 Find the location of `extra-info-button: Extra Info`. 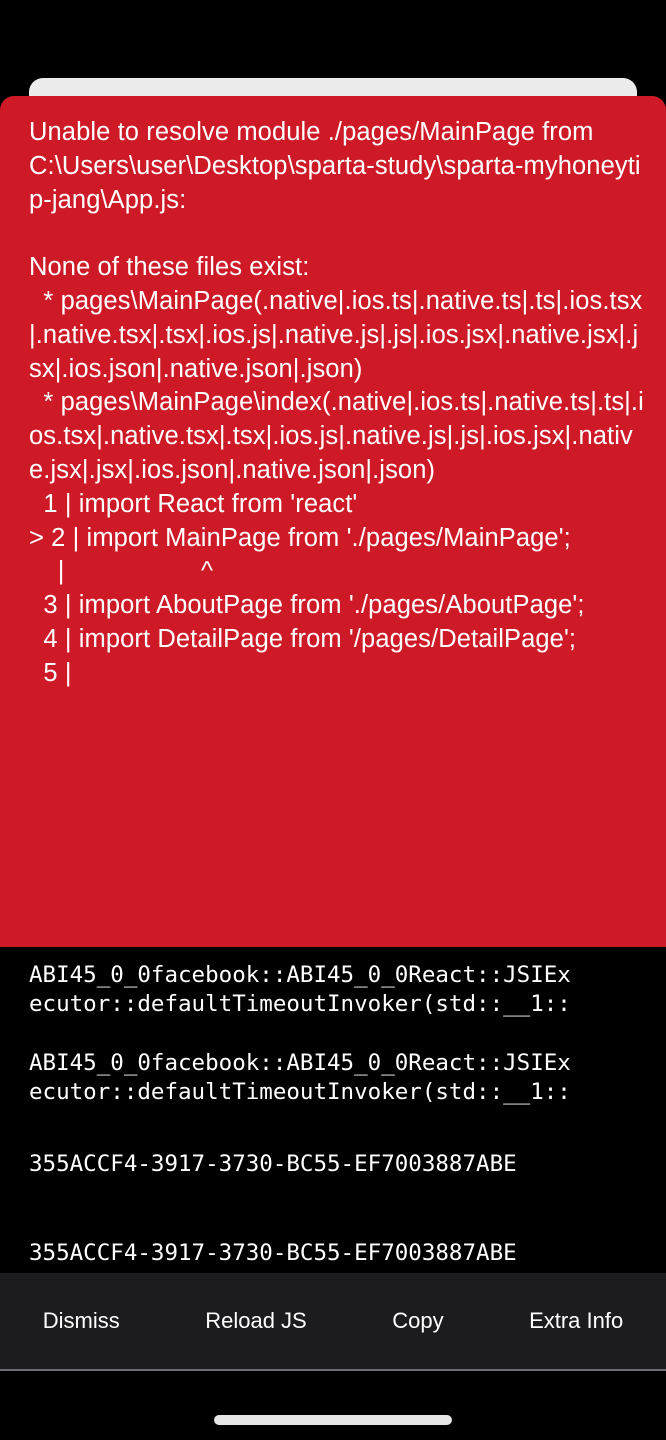

extra-info-button: Extra Info is located at coordinates (576, 1321).